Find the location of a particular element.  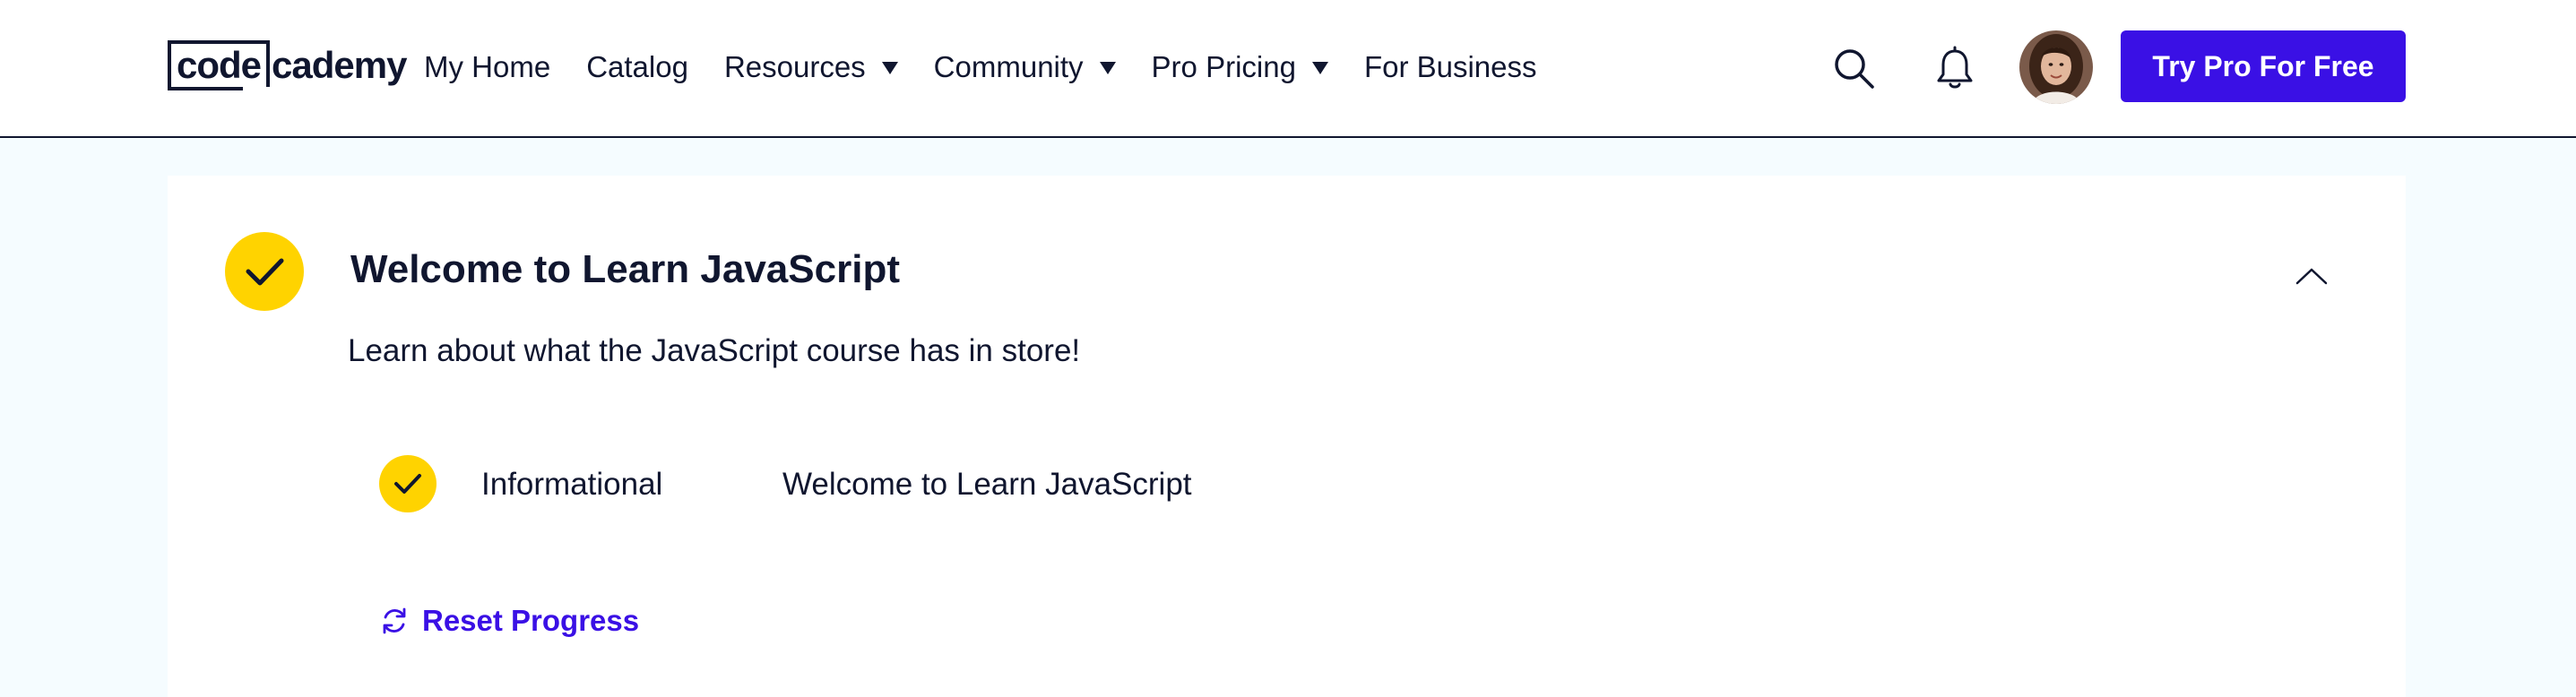

nav-catalog: Catalog is located at coordinates (637, 67).